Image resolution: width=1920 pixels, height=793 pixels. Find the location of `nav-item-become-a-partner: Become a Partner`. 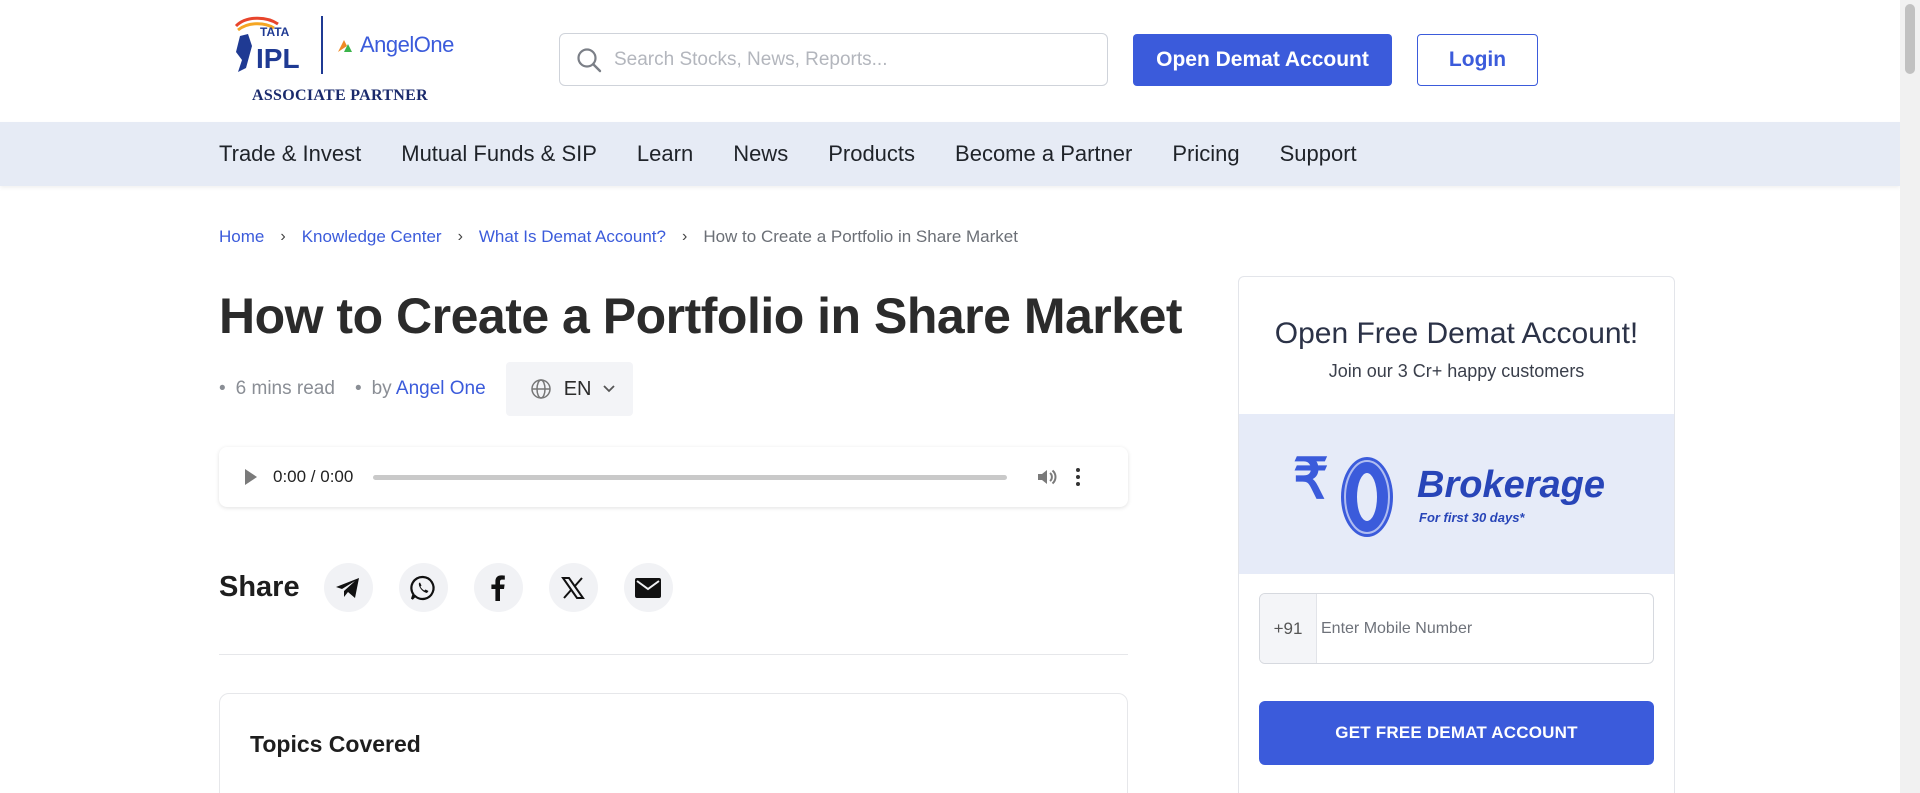

nav-item-become-a-partner: Become a Partner is located at coordinates (1043, 154).